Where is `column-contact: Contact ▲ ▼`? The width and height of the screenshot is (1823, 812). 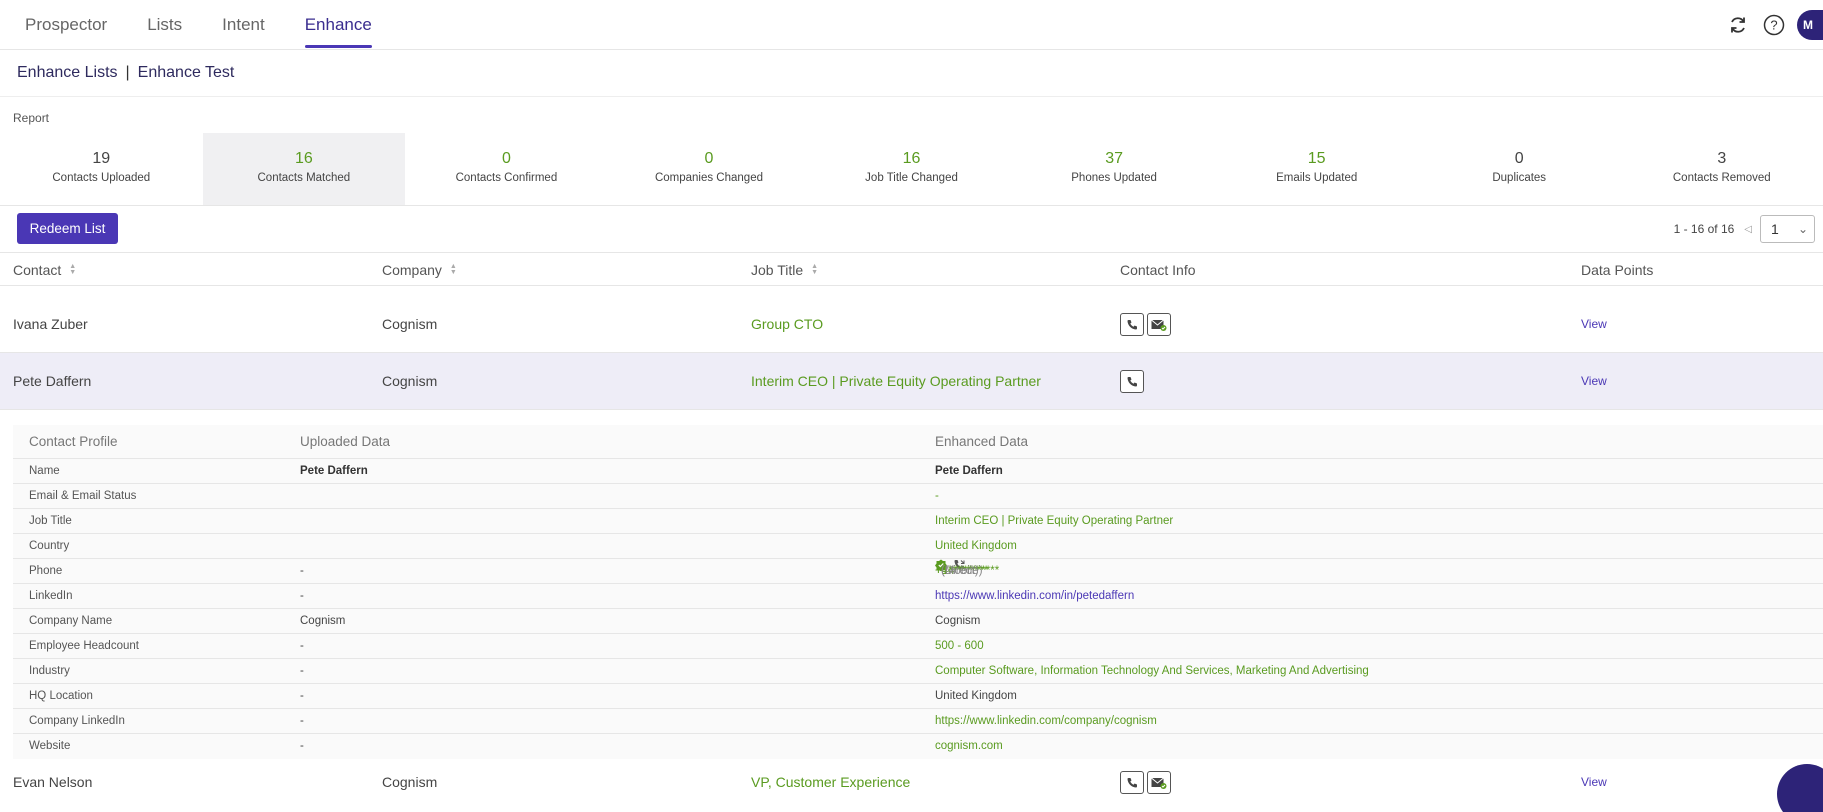
column-contact: Contact ▲ ▼ is located at coordinates (44, 270).